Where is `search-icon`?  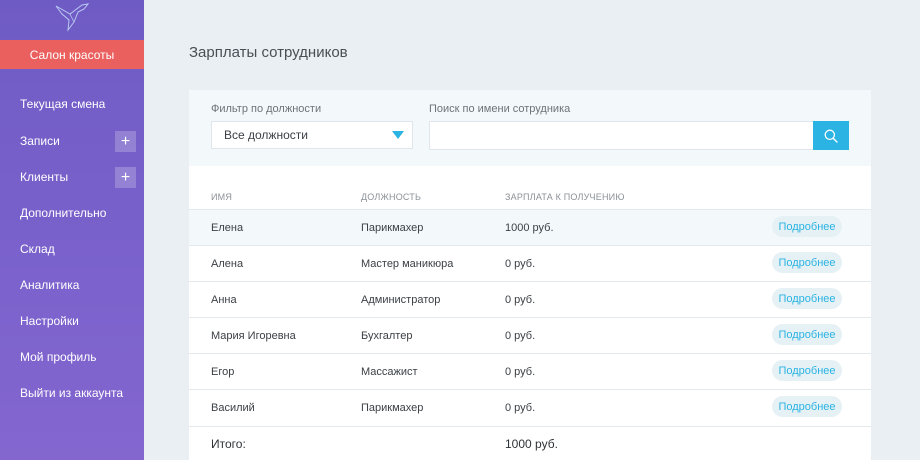
search-icon is located at coordinates (831, 136).